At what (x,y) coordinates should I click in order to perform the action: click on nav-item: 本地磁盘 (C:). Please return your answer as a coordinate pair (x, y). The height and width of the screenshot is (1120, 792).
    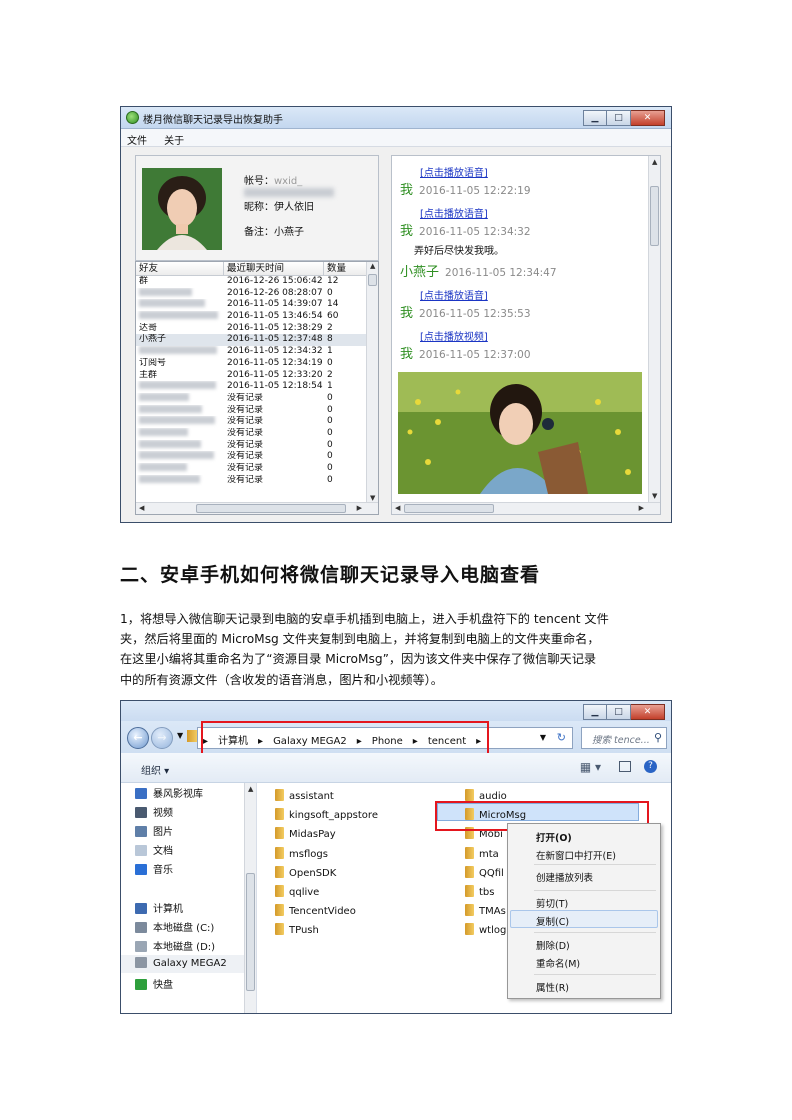
    Looking at the image, I should click on (174, 926).